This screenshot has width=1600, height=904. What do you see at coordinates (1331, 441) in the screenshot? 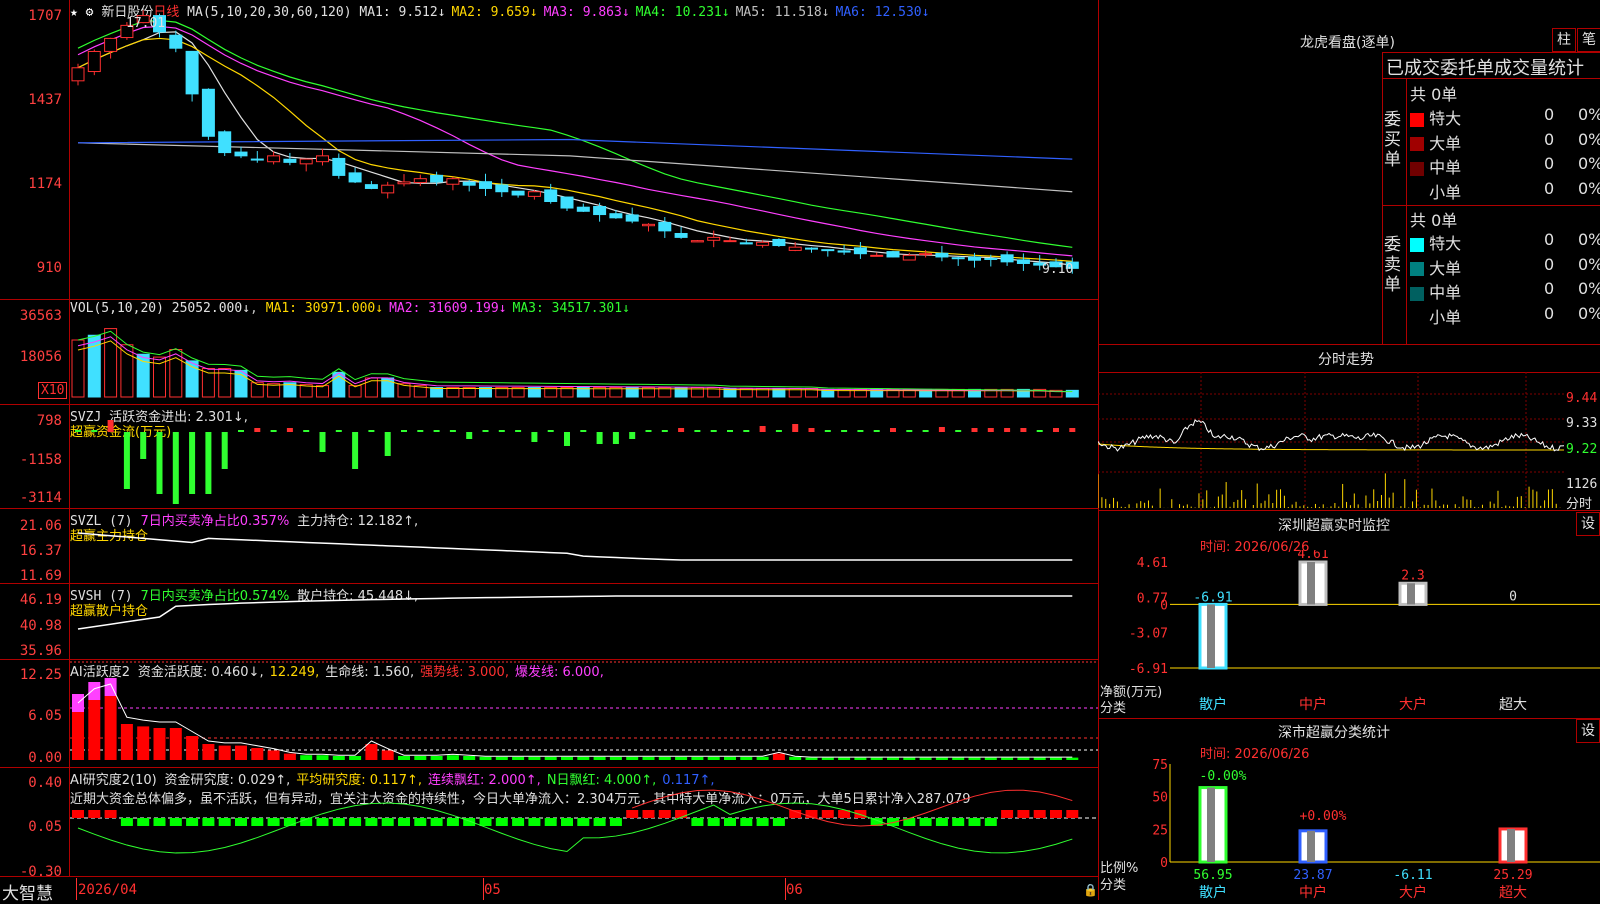
I see `intraday-chart` at bounding box center [1331, 441].